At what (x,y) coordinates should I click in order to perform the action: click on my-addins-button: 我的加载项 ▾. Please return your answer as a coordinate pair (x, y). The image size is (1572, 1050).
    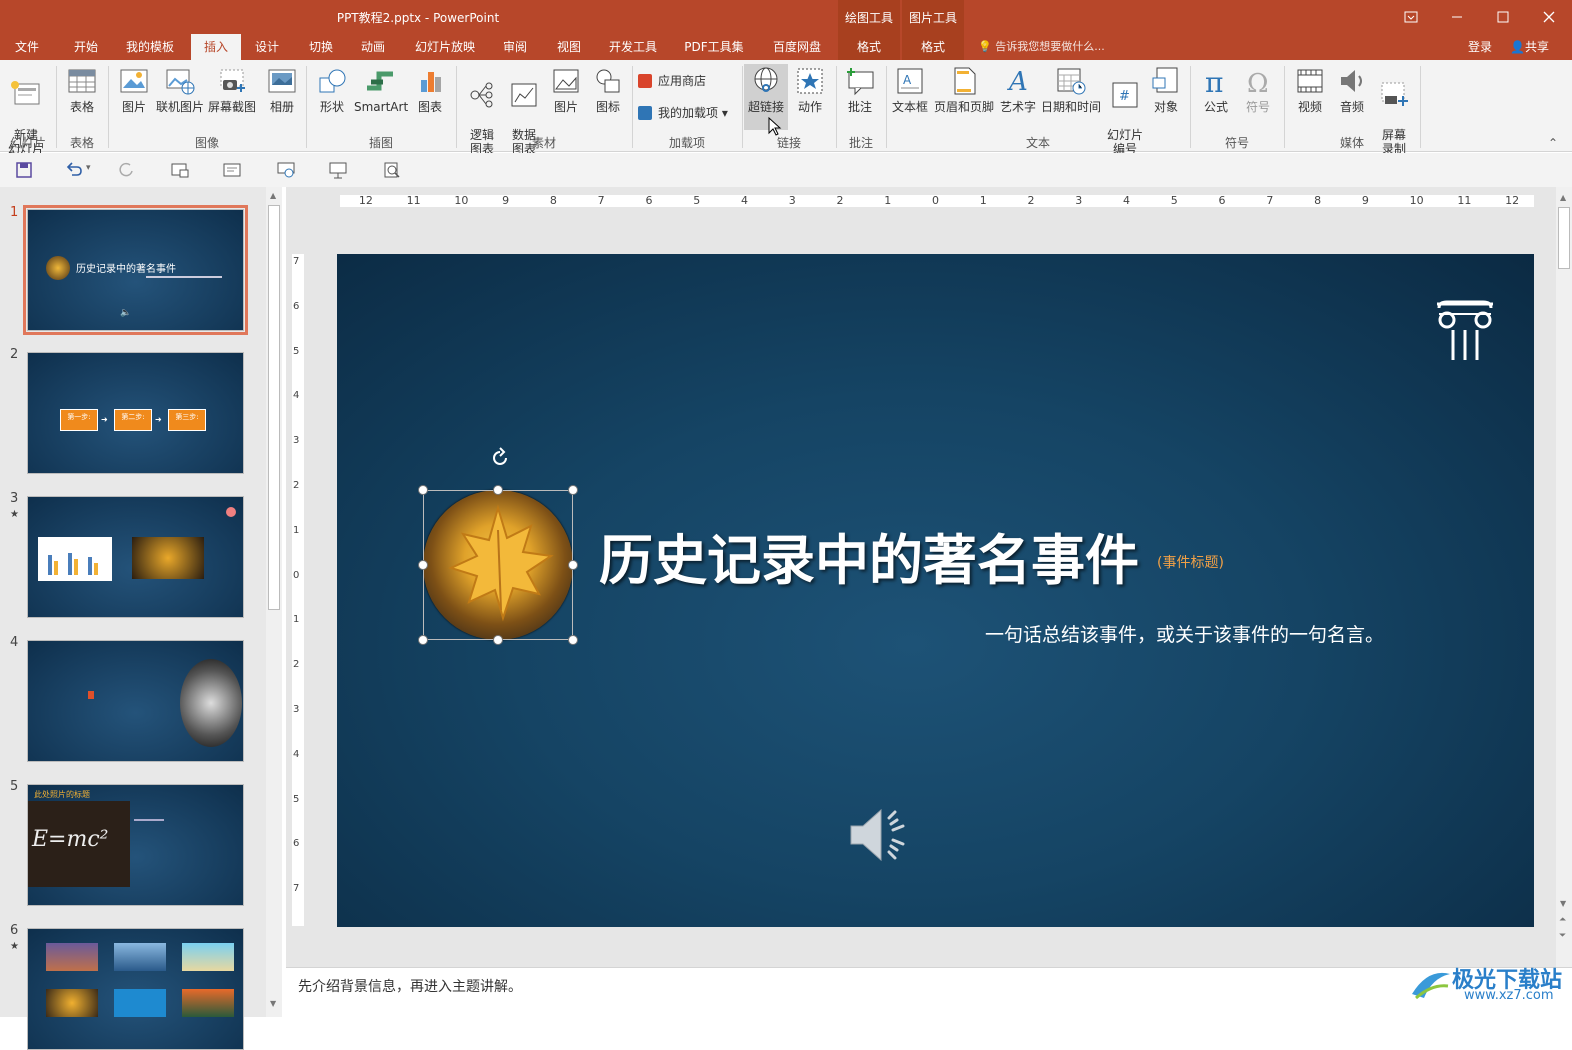
    Looking at the image, I should click on (682, 113).